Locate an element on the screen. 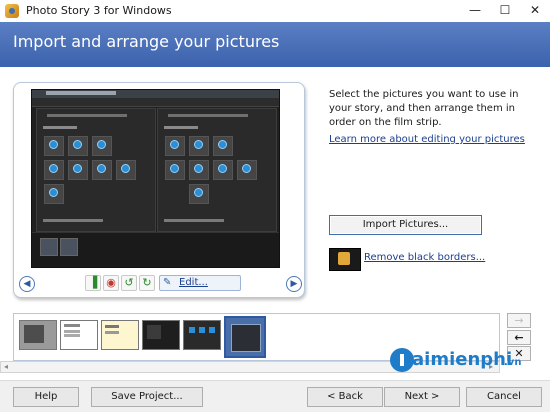 This screenshot has width=550, height=412. screenshot-titlebar is located at coordinates (155, 94).